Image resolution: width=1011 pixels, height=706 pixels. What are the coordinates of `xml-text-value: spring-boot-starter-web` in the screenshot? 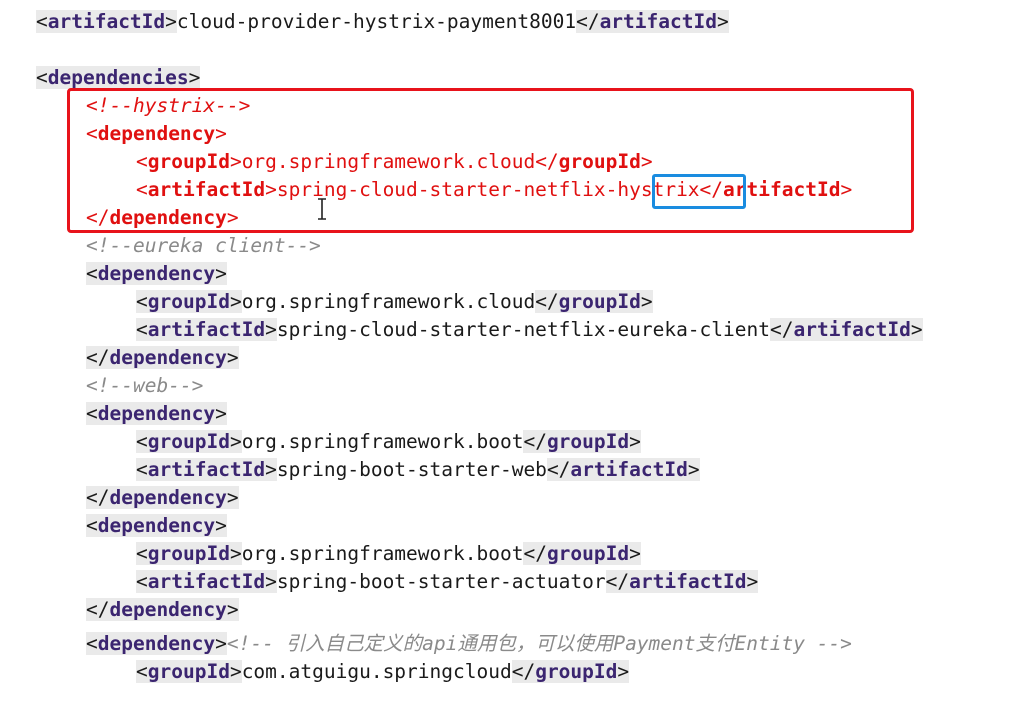 It's located at (411, 469).